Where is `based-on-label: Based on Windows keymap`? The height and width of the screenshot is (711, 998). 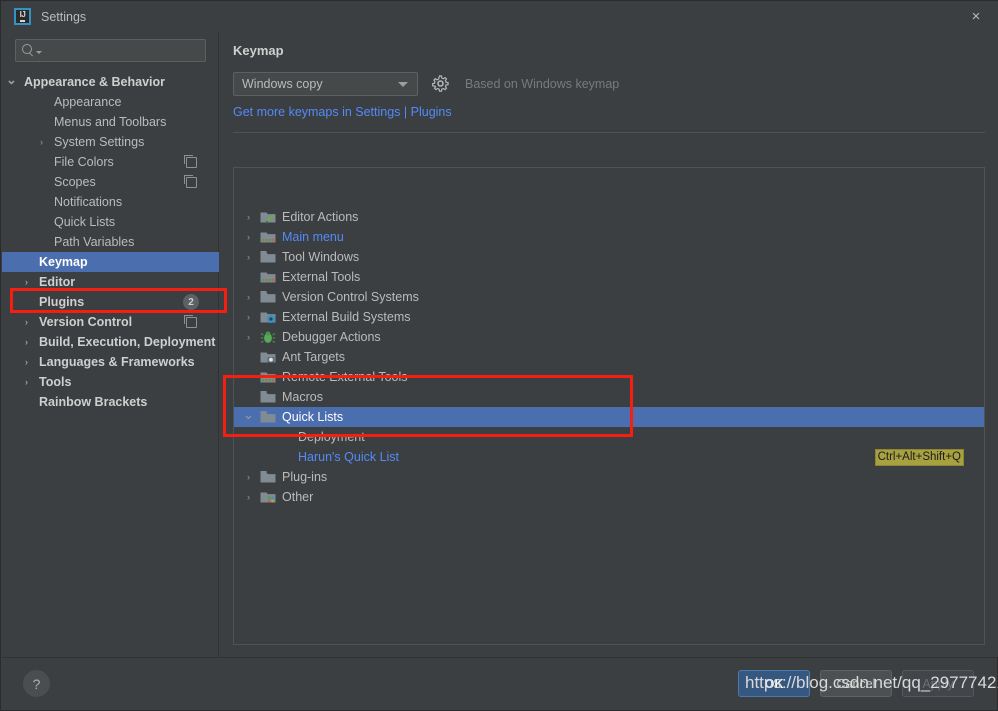
based-on-label: Based on Windows keymap is located at coordinates (542, 84).